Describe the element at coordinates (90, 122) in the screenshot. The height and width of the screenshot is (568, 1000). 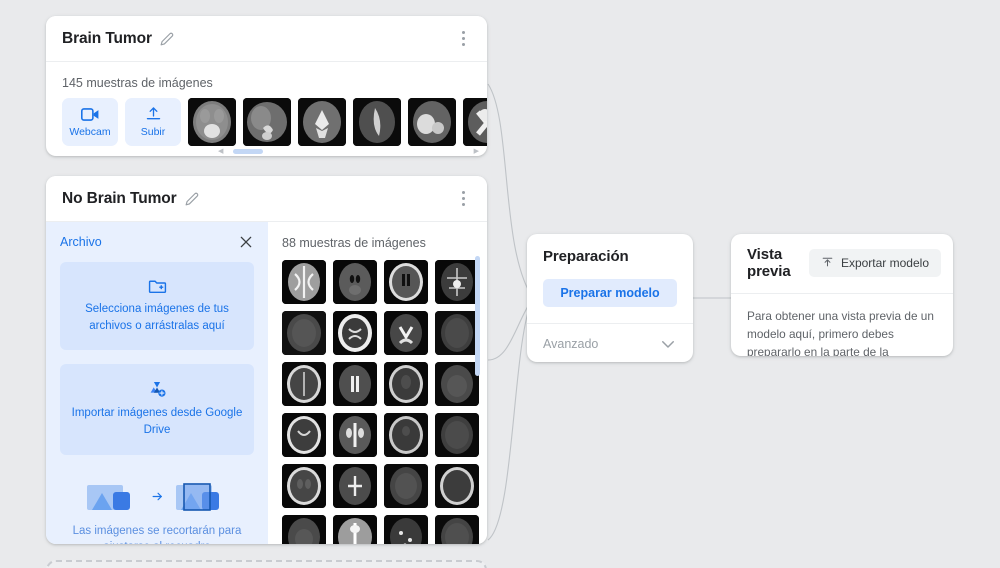
I see `webcam-button: Webcam` at that location.